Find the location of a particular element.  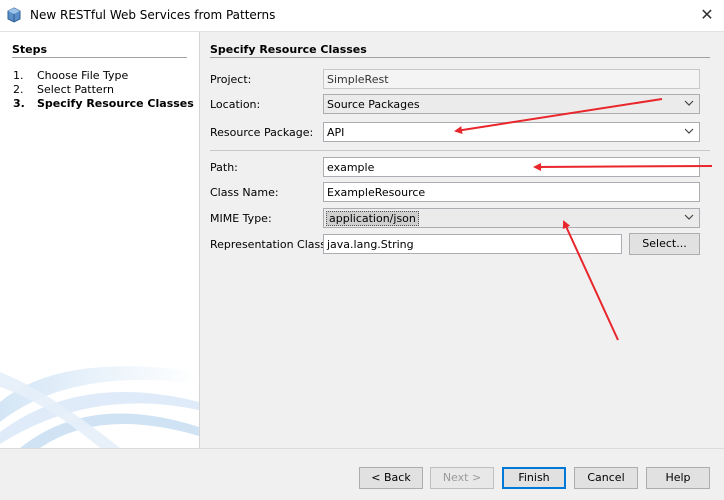

step-number: 2. is located at coordinates (18, 89).